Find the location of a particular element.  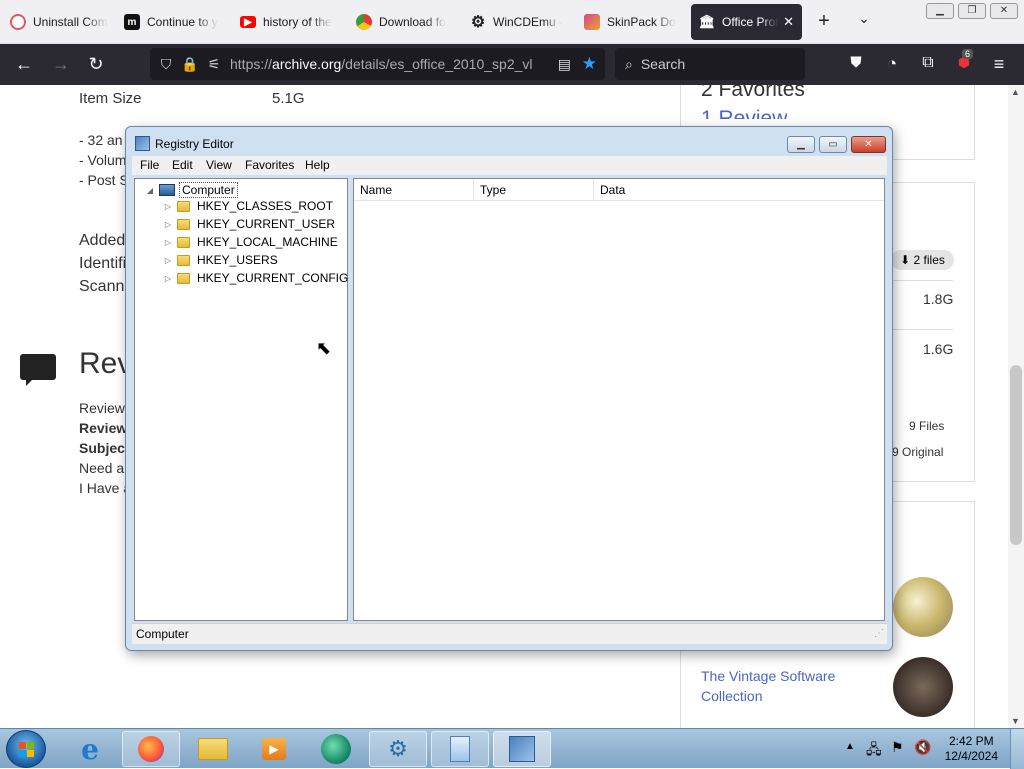

column-header-name: Name is located at coordinates (414, 190).